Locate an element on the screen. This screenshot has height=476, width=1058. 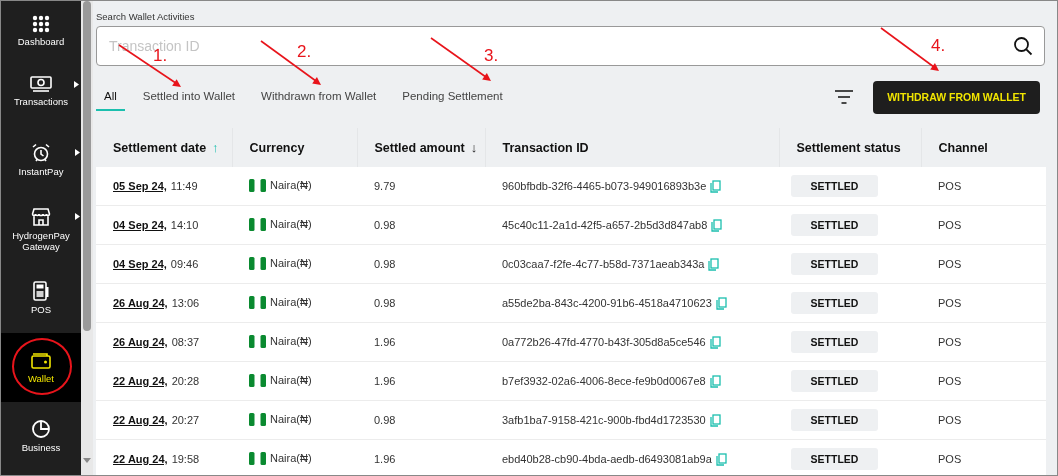
nav-item: POS is located at coordinates (41, 298).